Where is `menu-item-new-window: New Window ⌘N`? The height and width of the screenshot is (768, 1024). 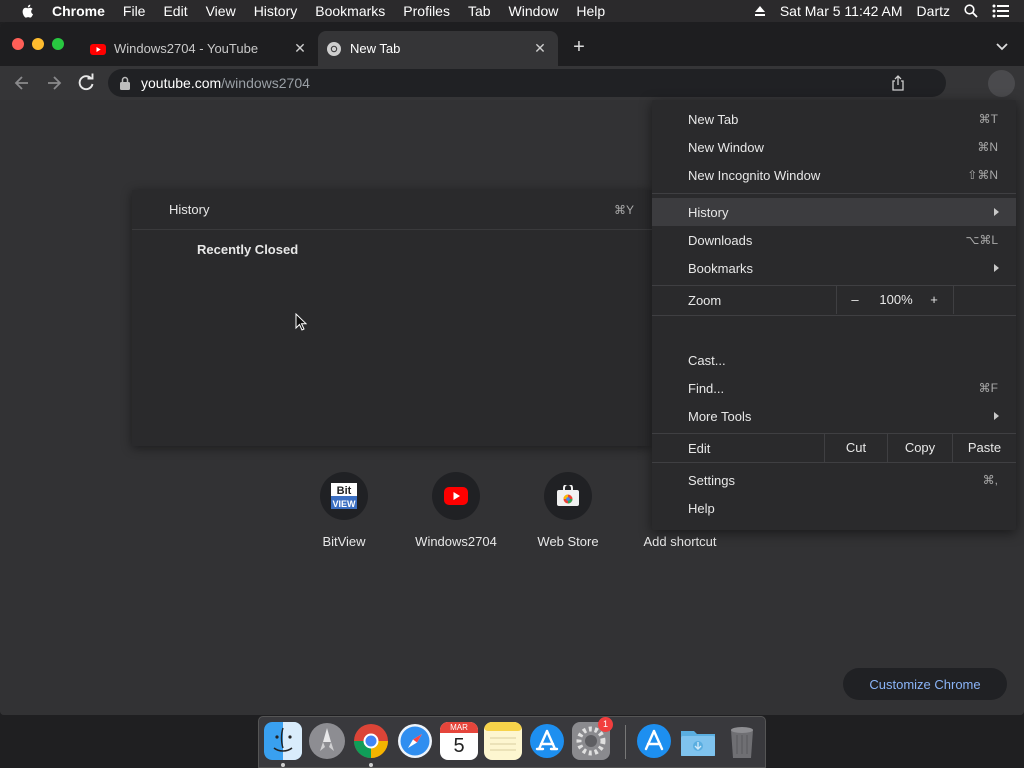
menu-item-new-window: New Window ⌘N is located at coordinates (834, 147).